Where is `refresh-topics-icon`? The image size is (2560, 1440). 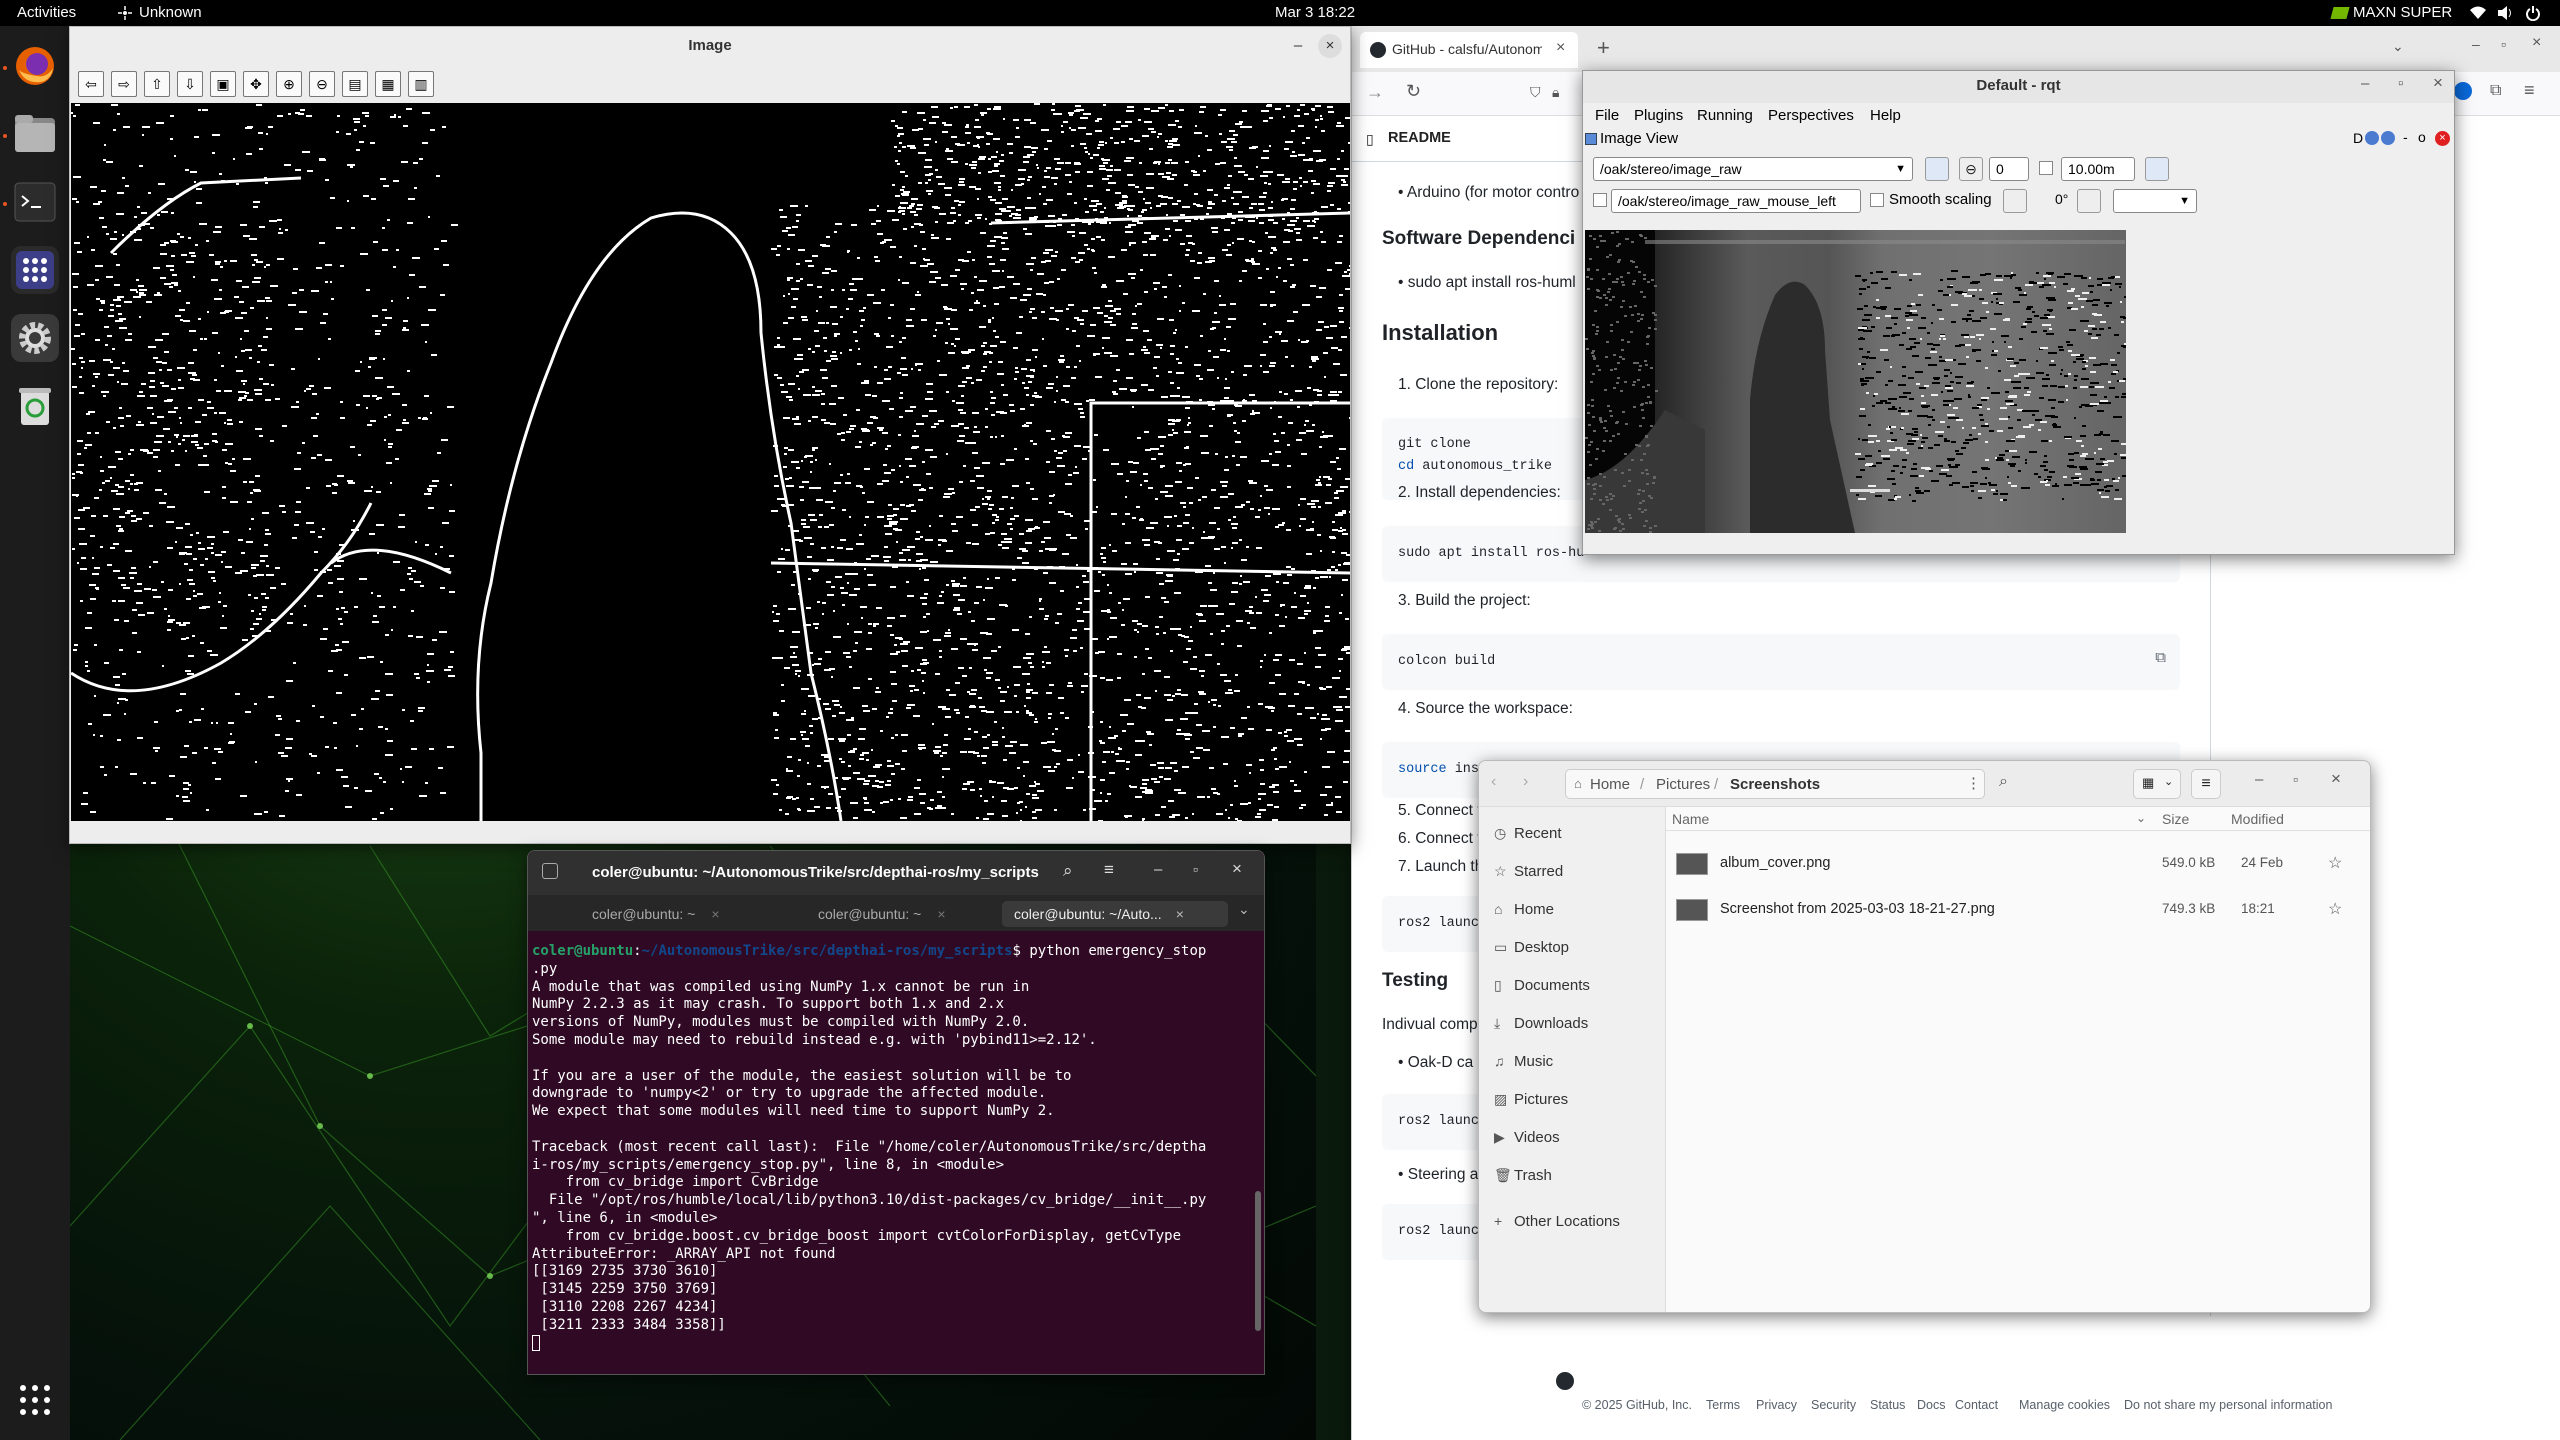
refresh-topics-icon is located at coordinates (1937, 169).